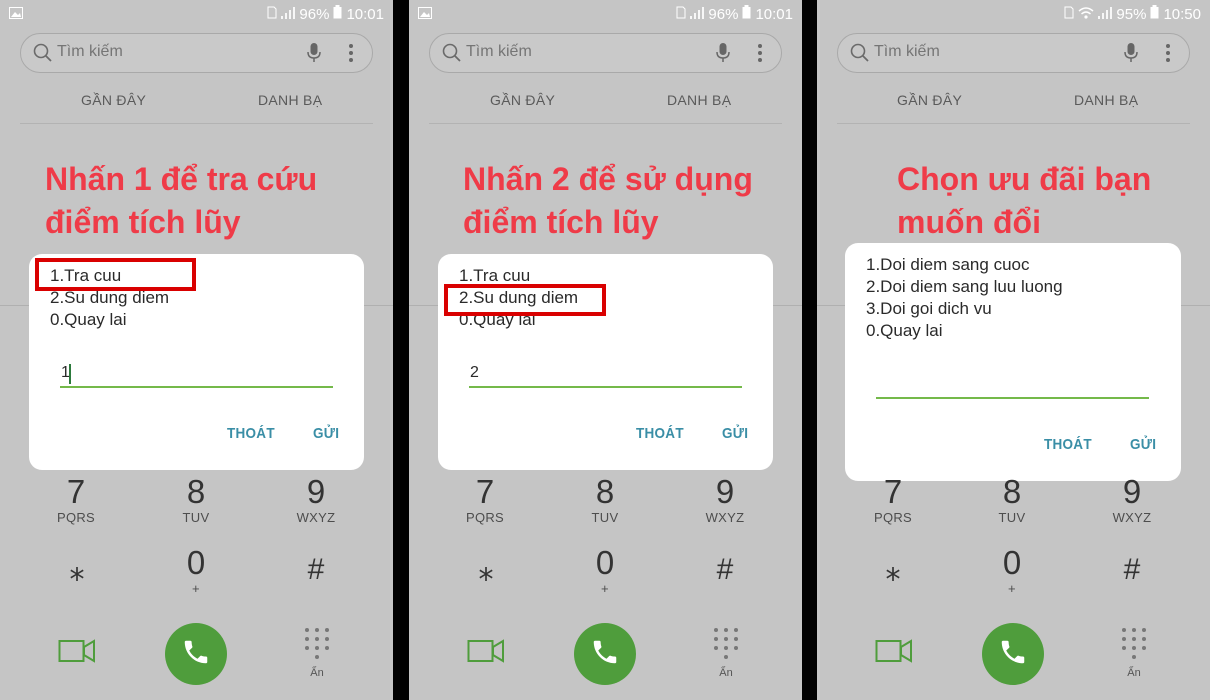 The height and width of the screenshot is (700, 1210). I want to click on caption-line-2: muốn đổi, so click(969, 222).